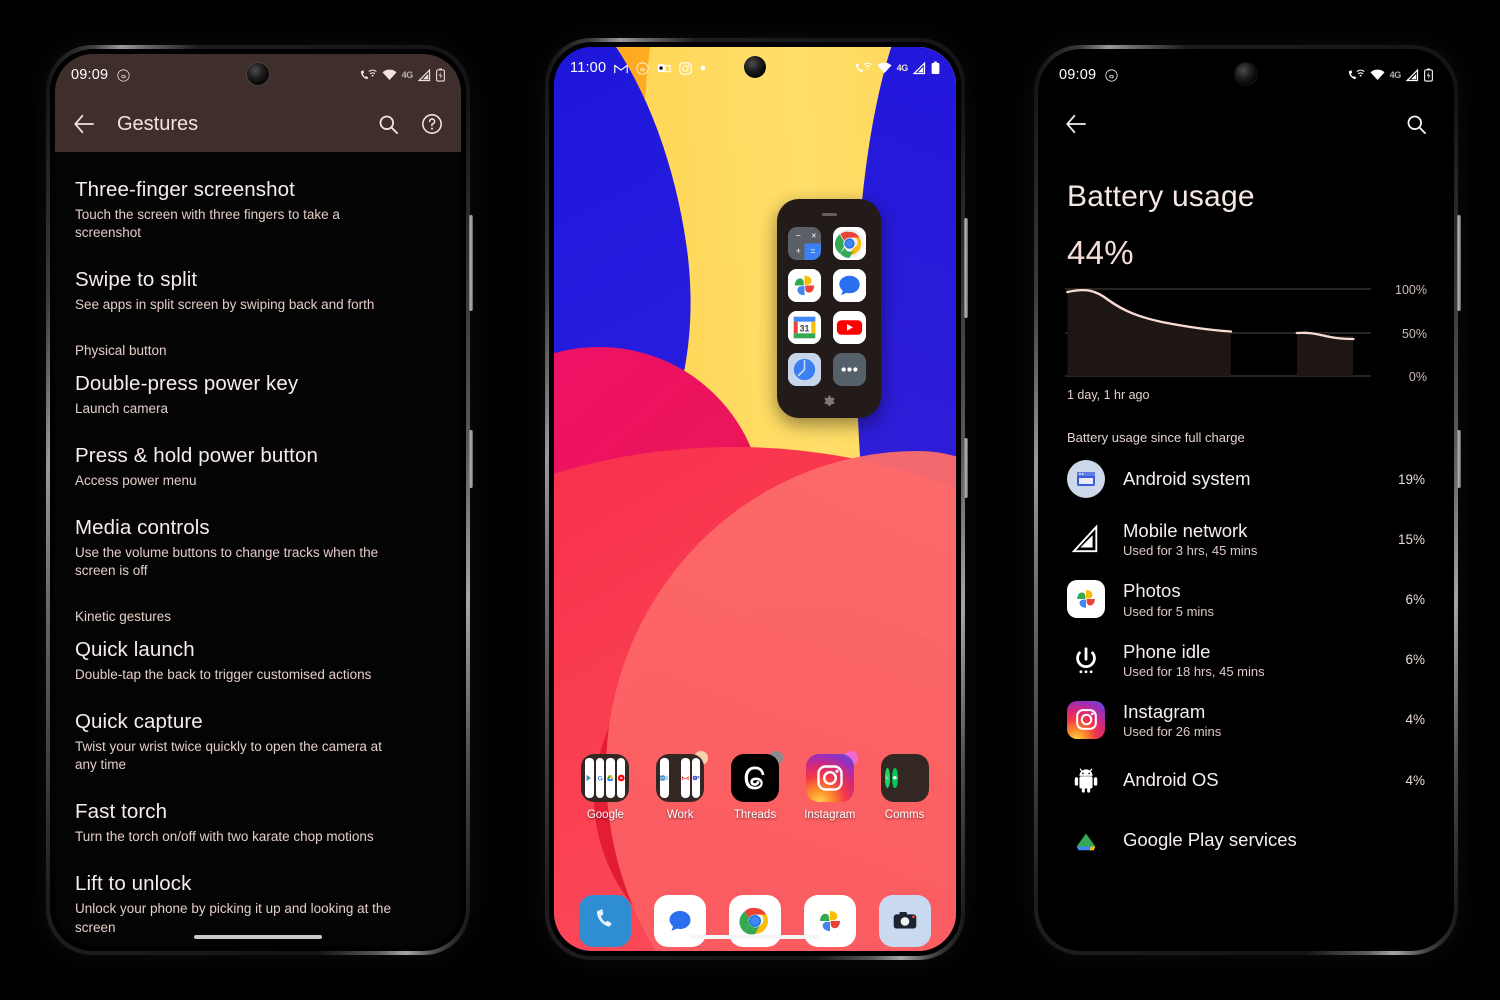 The height and width of the screenshot is (1000, 1500). Describe the element at coordinates (904, 778) in the screenshot. I see `folder-icon-comms` at that location.